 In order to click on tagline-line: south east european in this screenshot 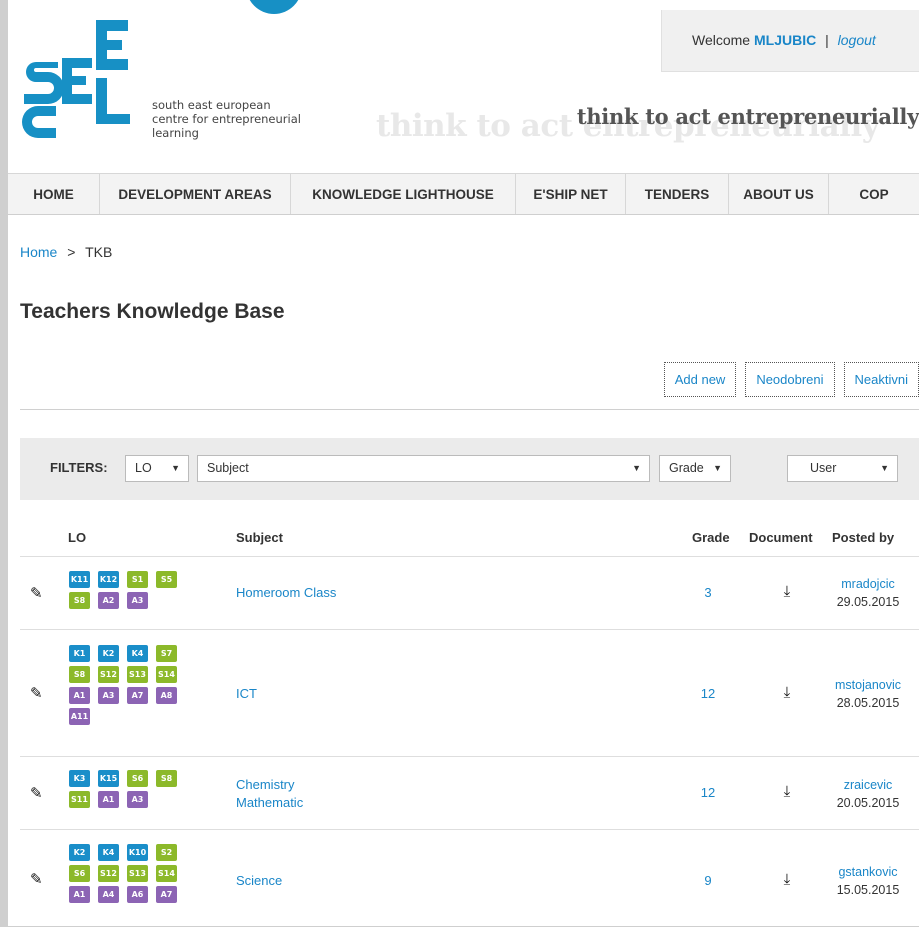, I will do `click(211, 105)`.